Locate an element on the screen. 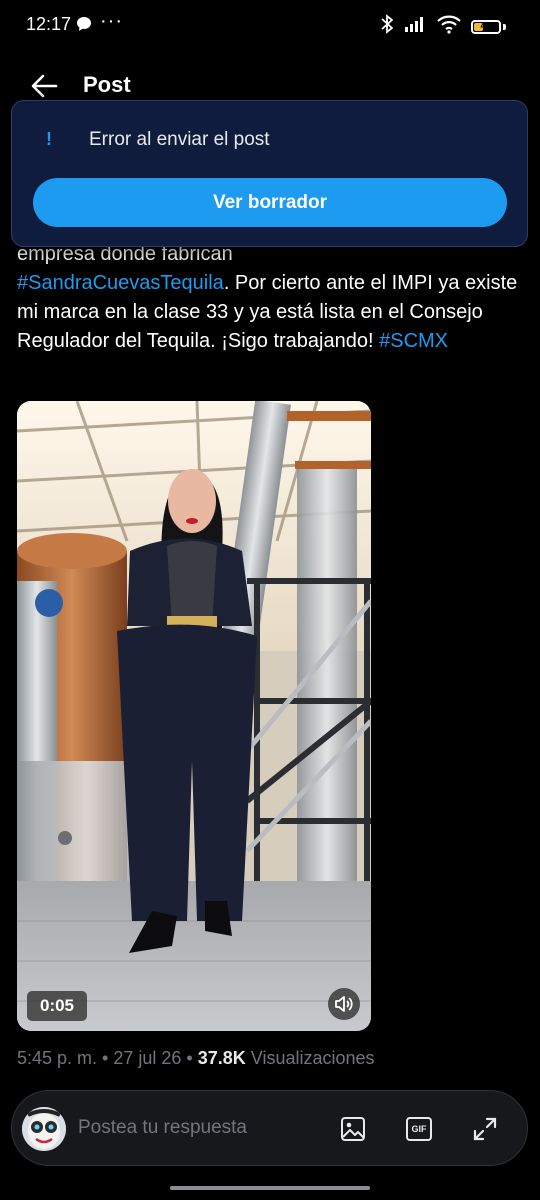 Image resolution: width=540 pixels, height=1200 pixels. cell-signal-icon is located at coordinates (415, 26).